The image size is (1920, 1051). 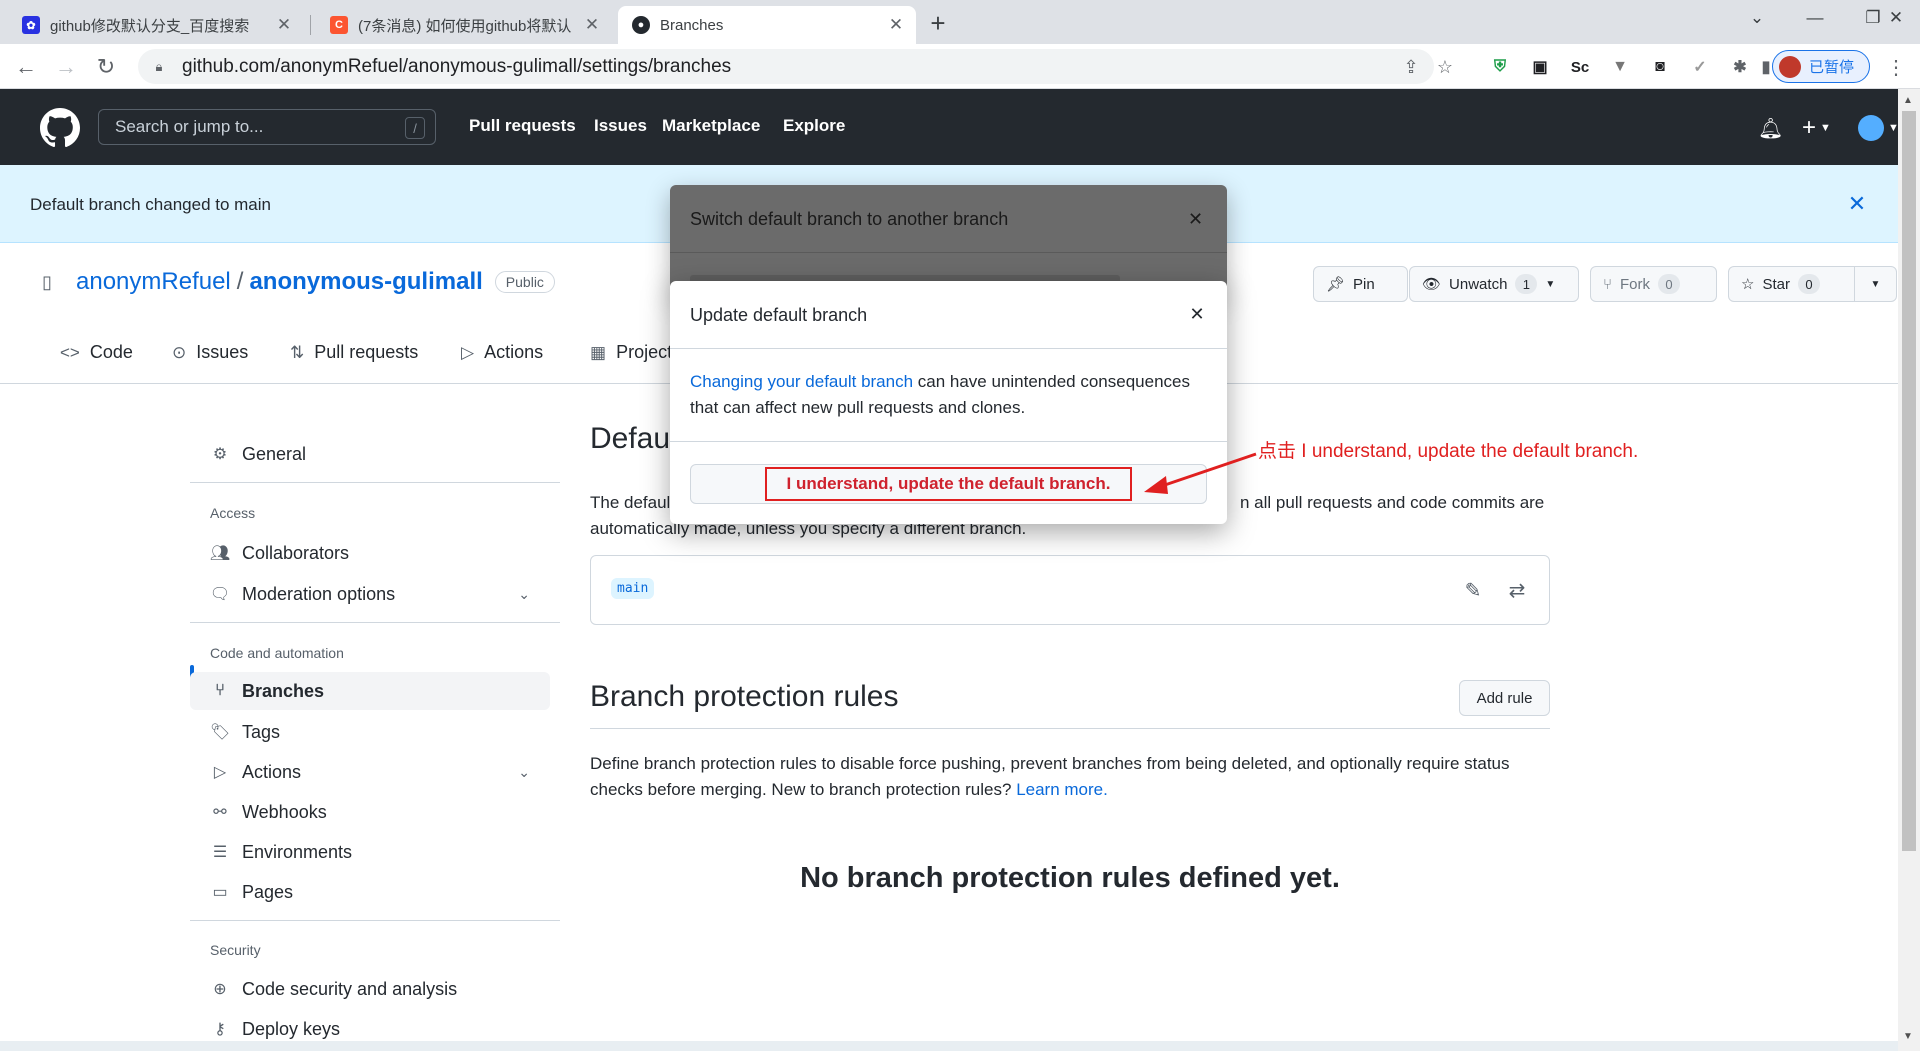 I want to click on fork-button: ⑂ Fork 0, so click(x=1653, y=284).